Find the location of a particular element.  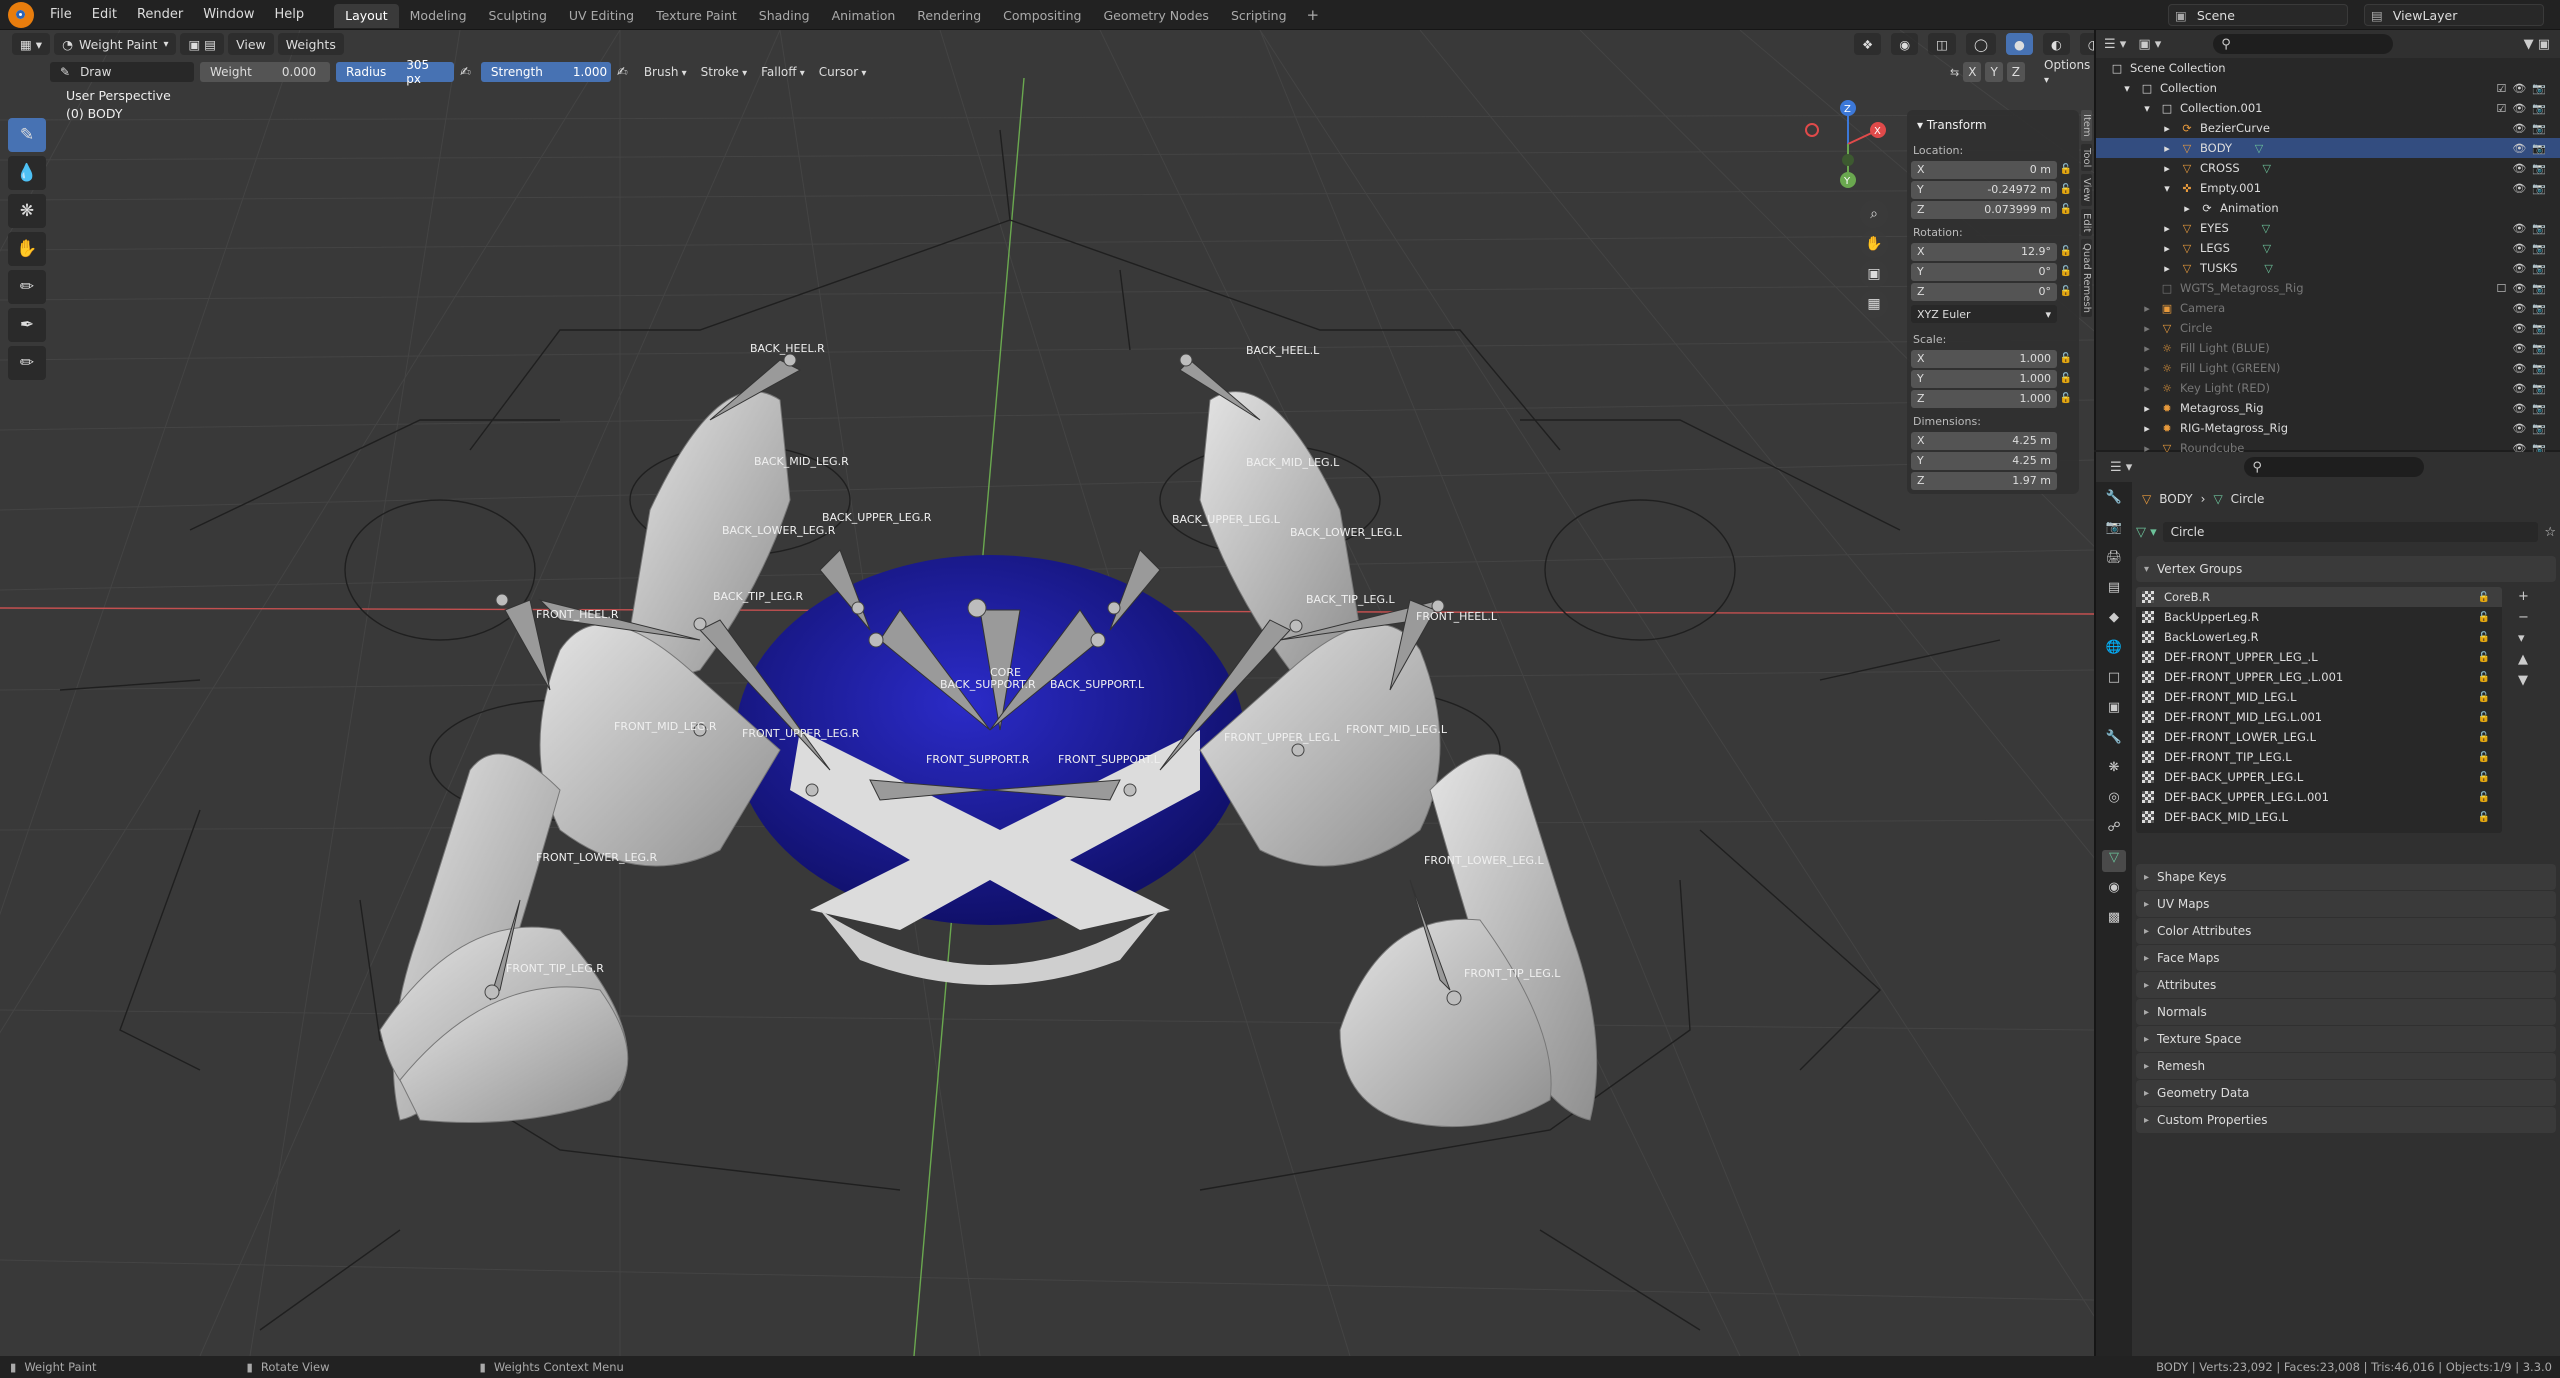

move-down-icon: ▼ is located at coordinates (2523, 680).